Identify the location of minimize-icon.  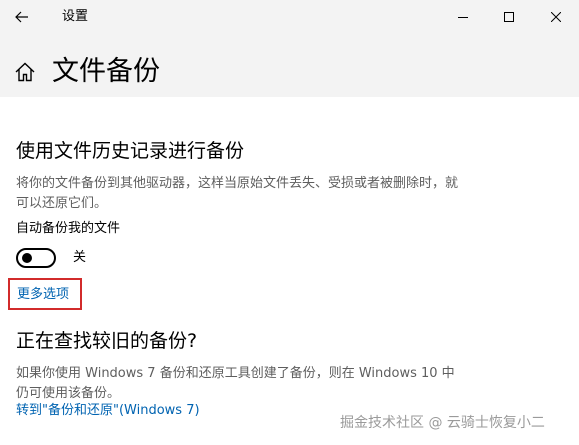
(463, 17).